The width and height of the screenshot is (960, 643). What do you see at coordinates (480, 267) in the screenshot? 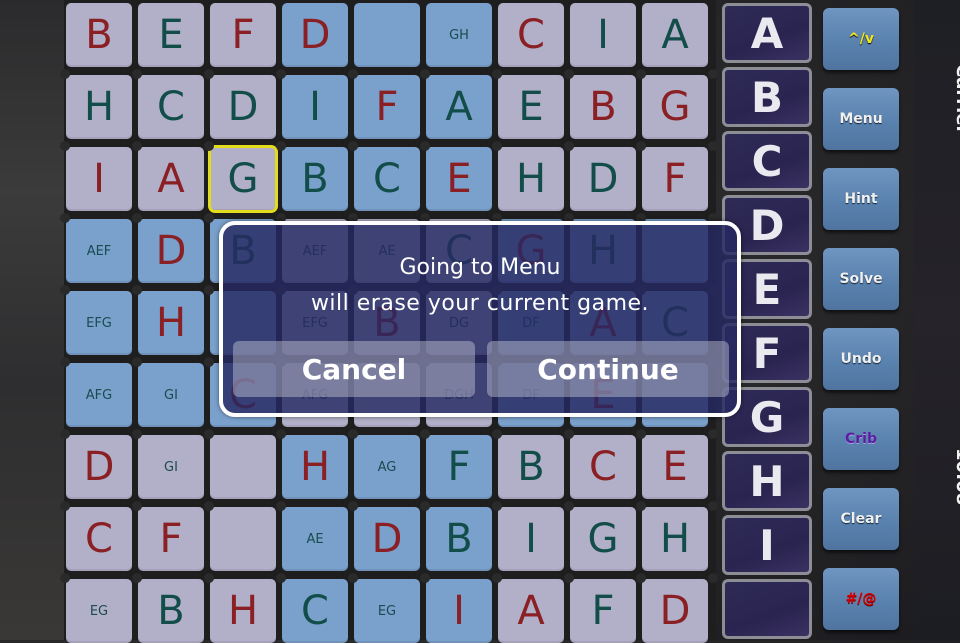
I see `dialog-title: Going to Menu` at bounding box center [480, 267].